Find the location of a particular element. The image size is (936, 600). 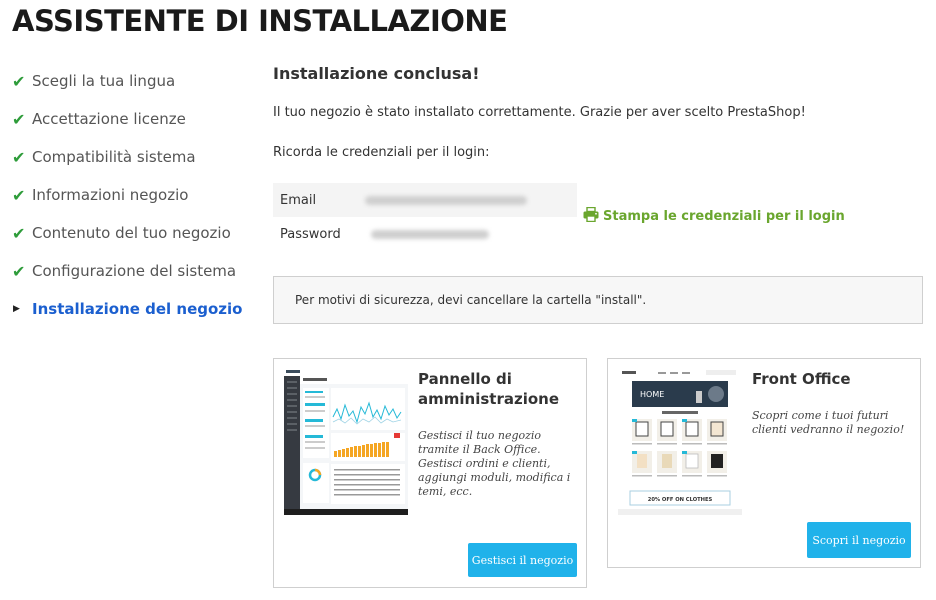

discover-store-button: Scopri il negozio is located at coordinates (859, 540).